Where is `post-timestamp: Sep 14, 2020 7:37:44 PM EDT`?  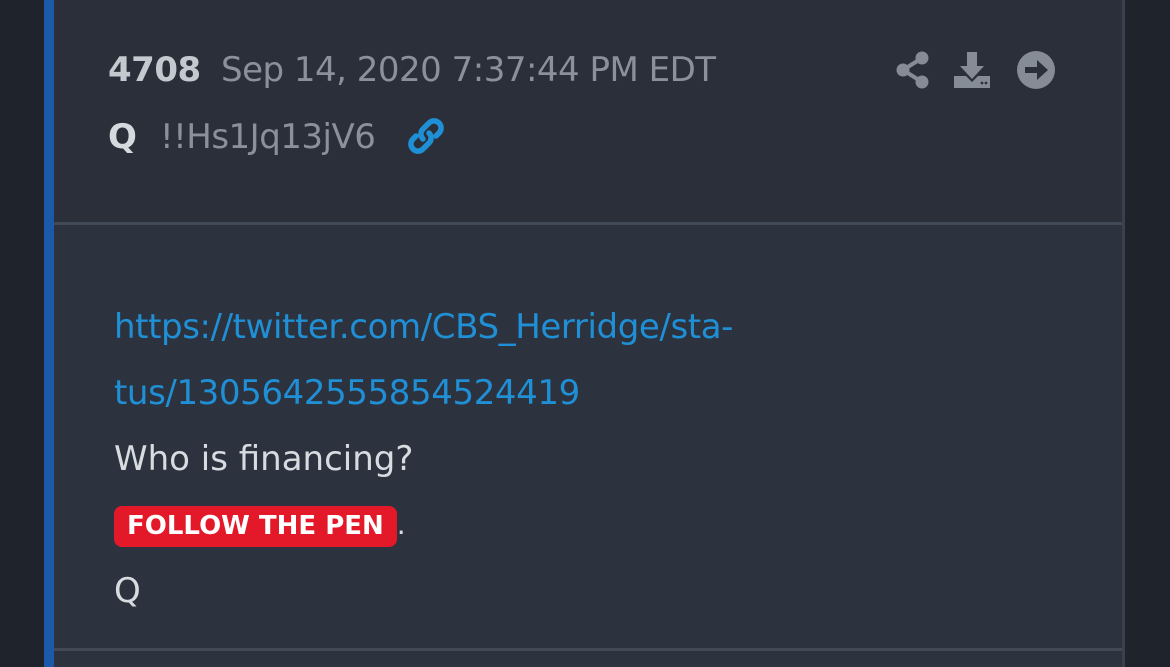
post-timestamp: Sep 14, 2020 7:37:44 PM EDT is located at coordinates (468, 70).